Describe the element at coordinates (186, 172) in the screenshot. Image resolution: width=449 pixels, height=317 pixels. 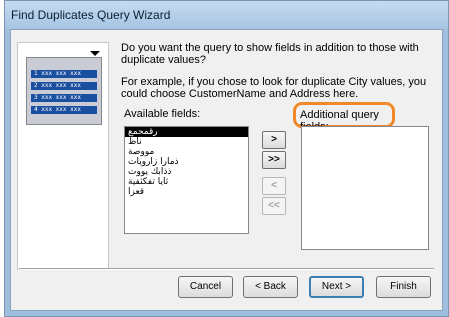
I see `list-item: ذذابك يووت` at that location.